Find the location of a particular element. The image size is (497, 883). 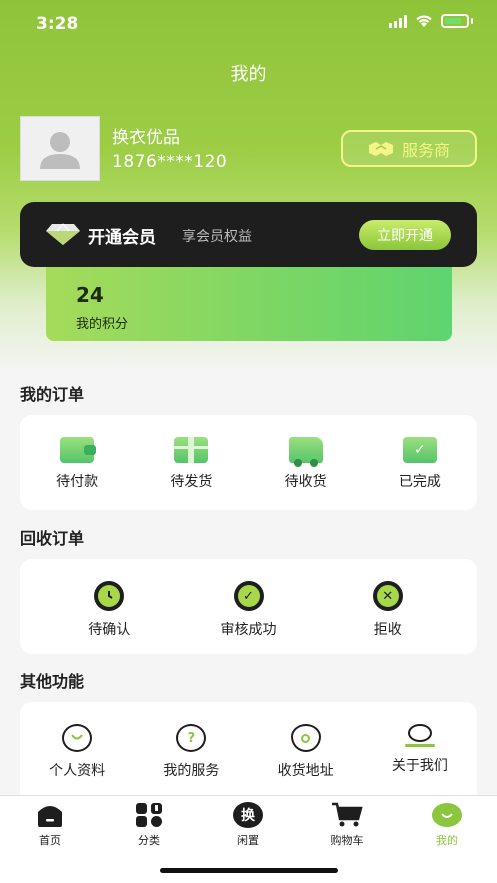

about-item: 关于我们 is located at coordinates (420, 749).